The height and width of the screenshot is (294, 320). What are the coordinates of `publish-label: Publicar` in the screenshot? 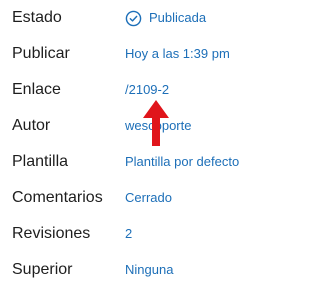 It's located at (41, 53).